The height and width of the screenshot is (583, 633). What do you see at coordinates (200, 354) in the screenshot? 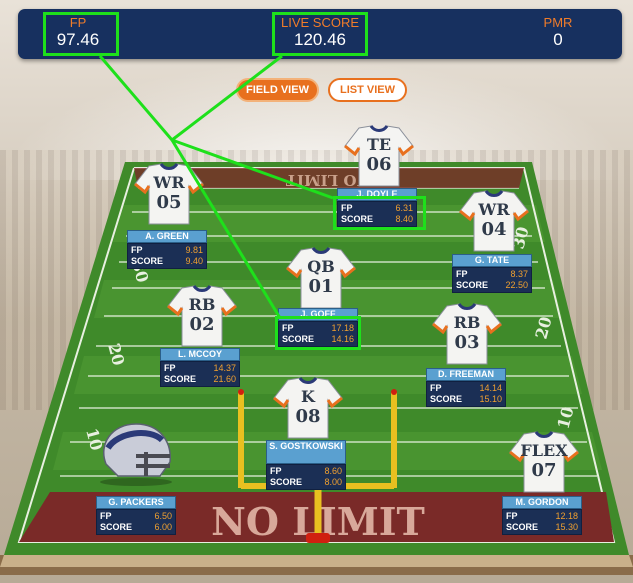
I see `player-name: L. MCCOY` at bounding box center [200, 354].